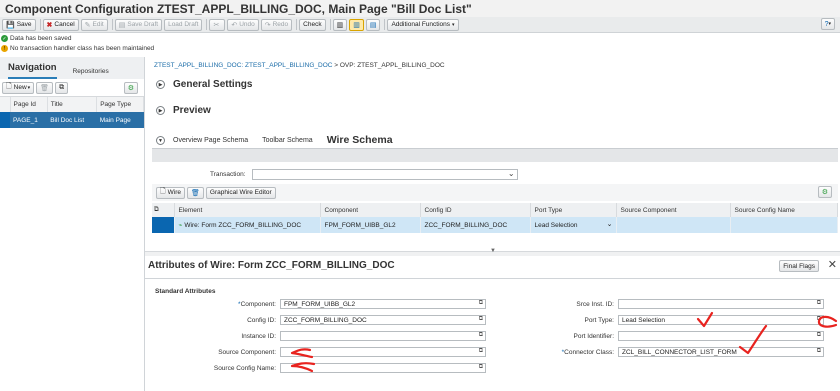 The width and height of the screenshot is (840, 391). What do you see at coordinates (495, 192) in the screenshot?
I see `wire-toolbar: 🗋 Wire 🗑 Graphical Wire Editor ⚙` at bounding box center [495, 192].